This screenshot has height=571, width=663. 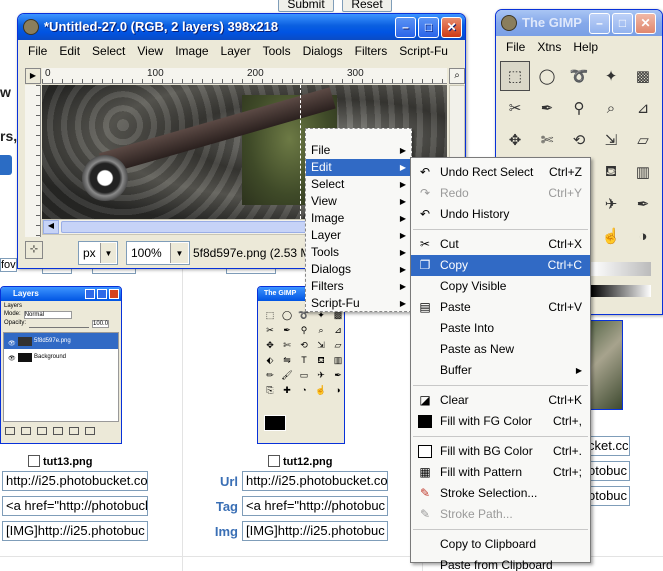 I want to click on image-menu-item-layer: Layer ▶, so click(x=358, y=235).